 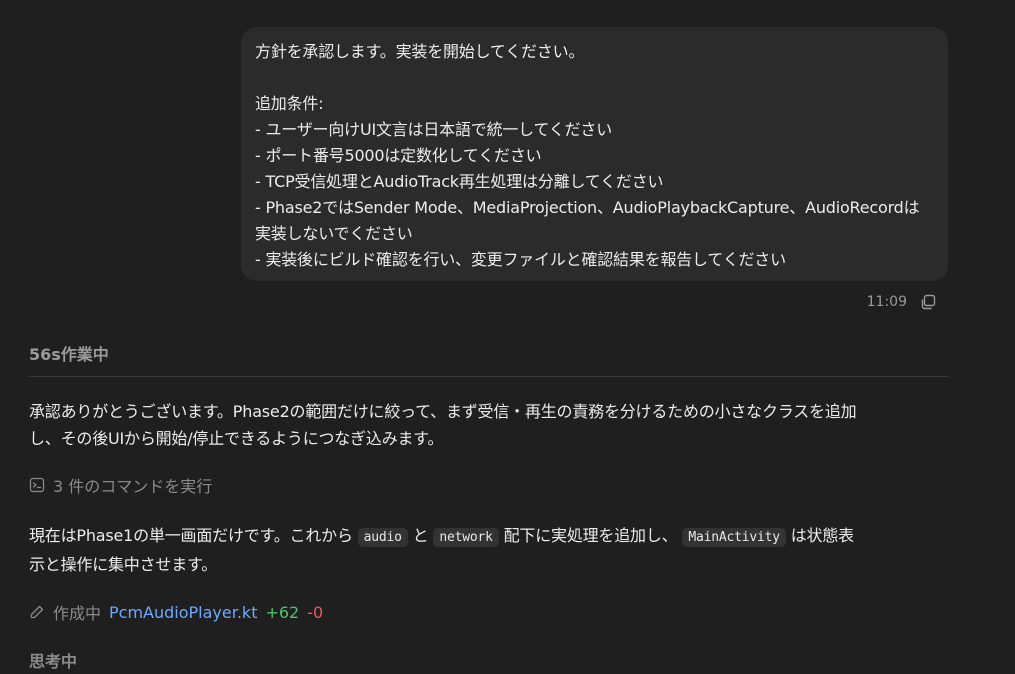 What do you see at coordinates (928, 302) in the screenshot?
I see `copy-icon` at bounding box center [928, 302].